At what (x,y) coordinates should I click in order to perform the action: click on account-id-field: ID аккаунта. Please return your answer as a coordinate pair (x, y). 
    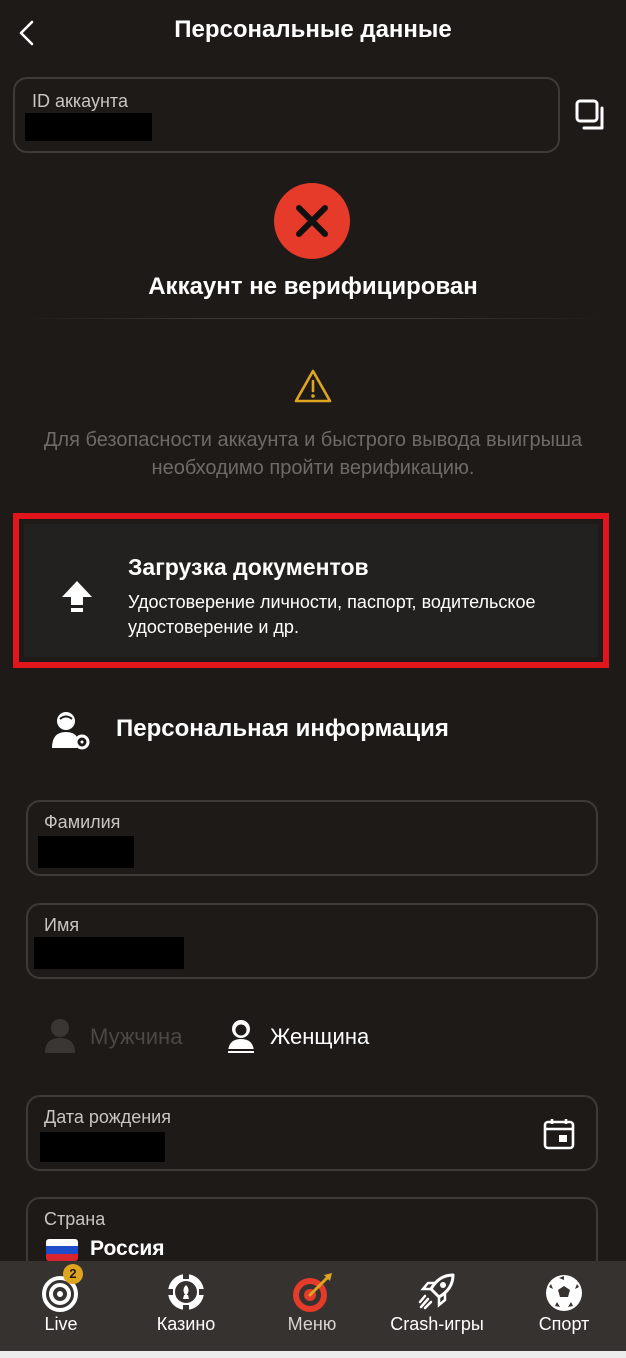
    Looking at the image, I should click on (286, 115).